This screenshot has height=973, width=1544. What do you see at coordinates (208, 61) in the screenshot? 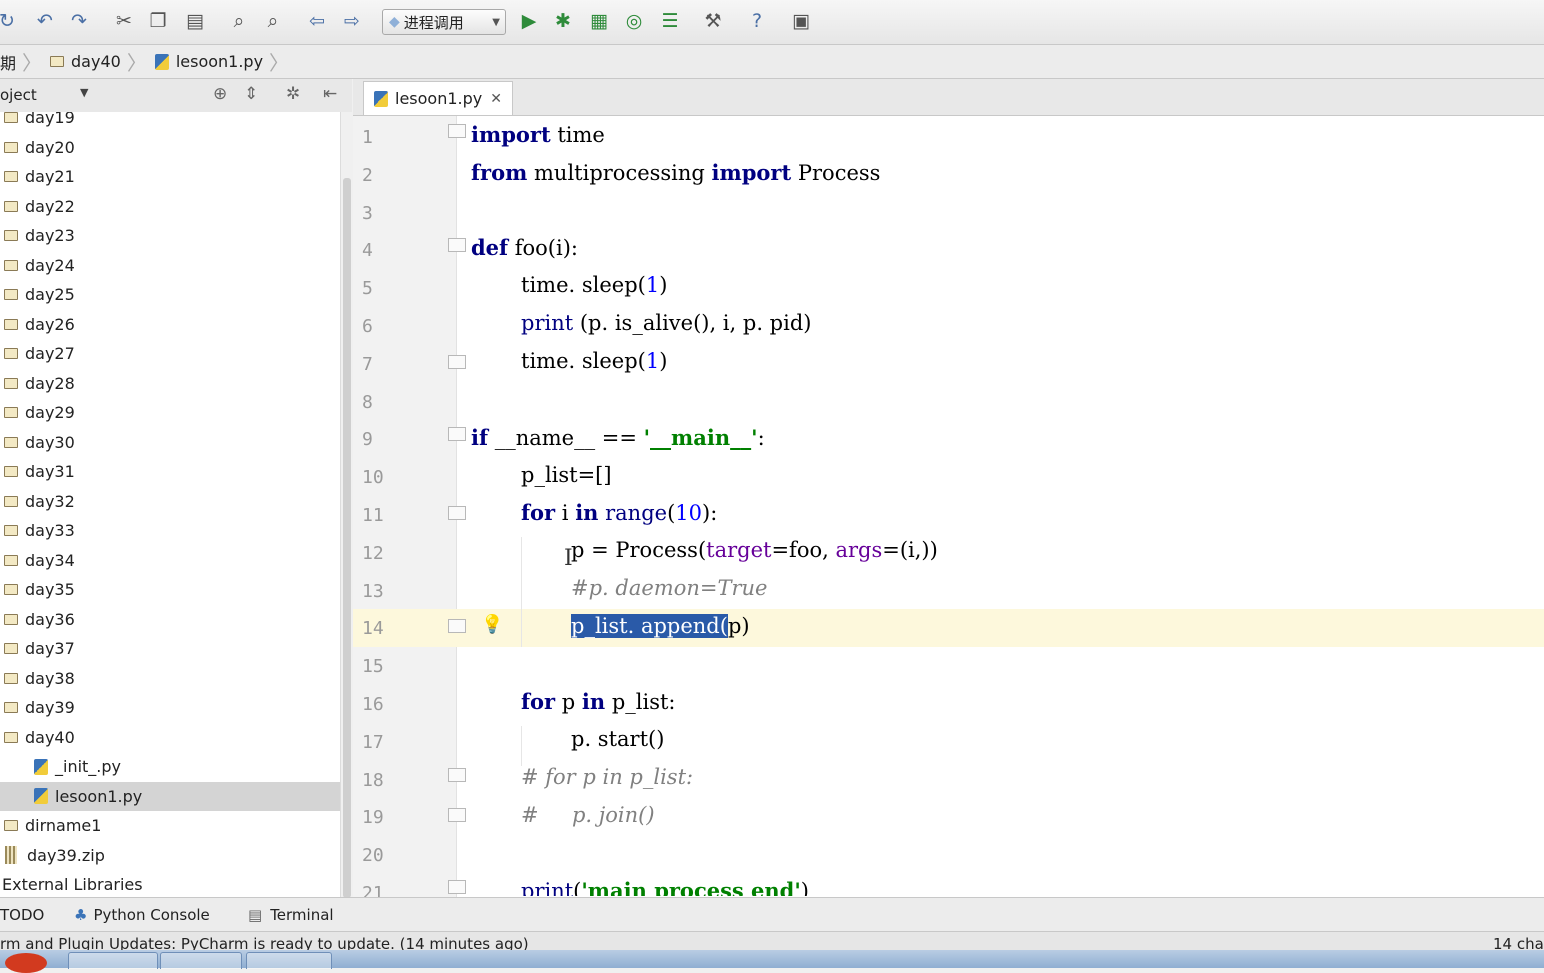
I see `breadcrumb-file: lesoon1.py` at bounding box center [208, 61].